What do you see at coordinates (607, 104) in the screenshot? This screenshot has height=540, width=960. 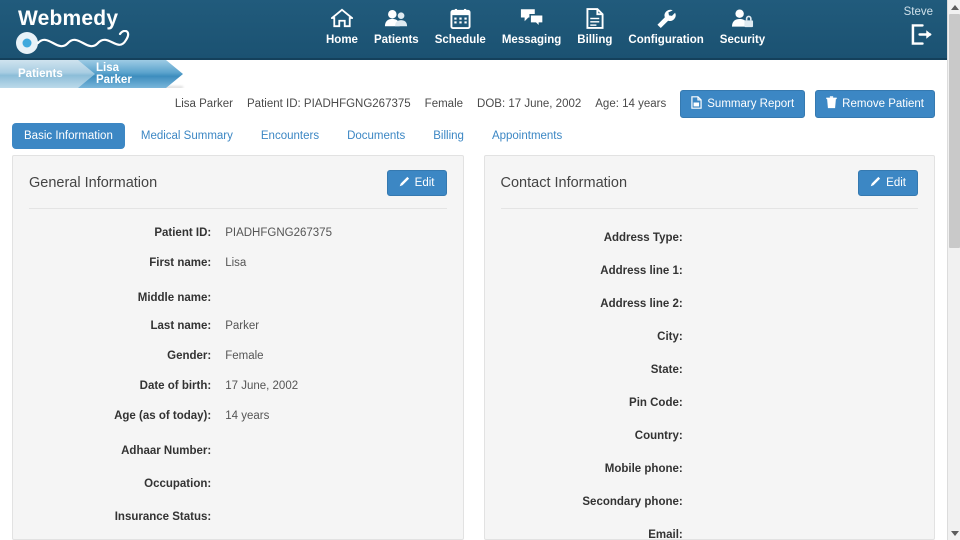 I see `patient-age-label: Age:` at bounding box center [607, 104].